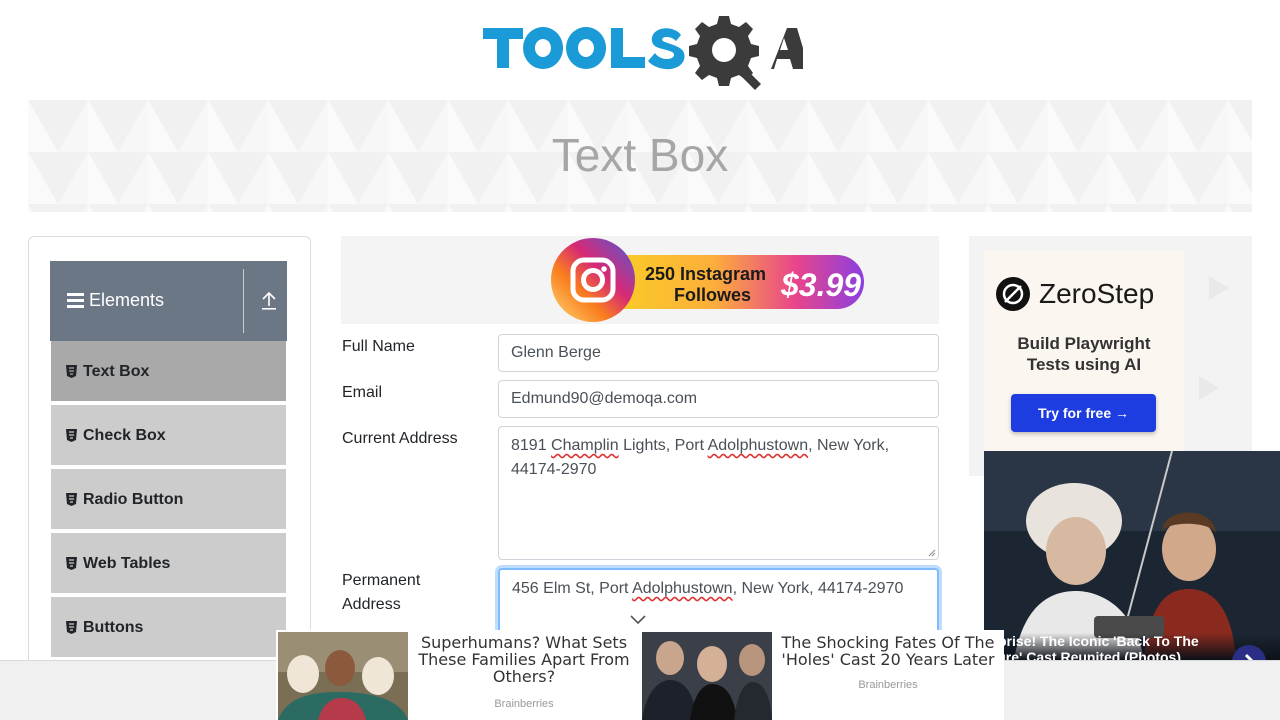 This screenshot has height=720, width=1280. What do you see at coordinates (127, 563) in the screenshot?
I see `sidebar-item-label: Web Tables` at bounding box center [127, 563].